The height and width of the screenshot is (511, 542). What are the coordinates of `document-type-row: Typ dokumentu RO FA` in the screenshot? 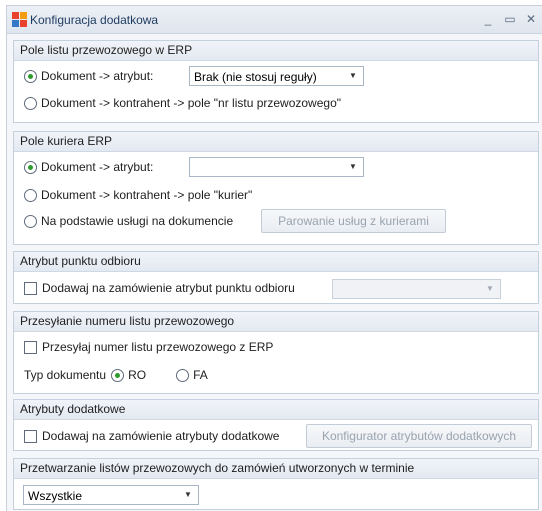 It's located at (116, 375).